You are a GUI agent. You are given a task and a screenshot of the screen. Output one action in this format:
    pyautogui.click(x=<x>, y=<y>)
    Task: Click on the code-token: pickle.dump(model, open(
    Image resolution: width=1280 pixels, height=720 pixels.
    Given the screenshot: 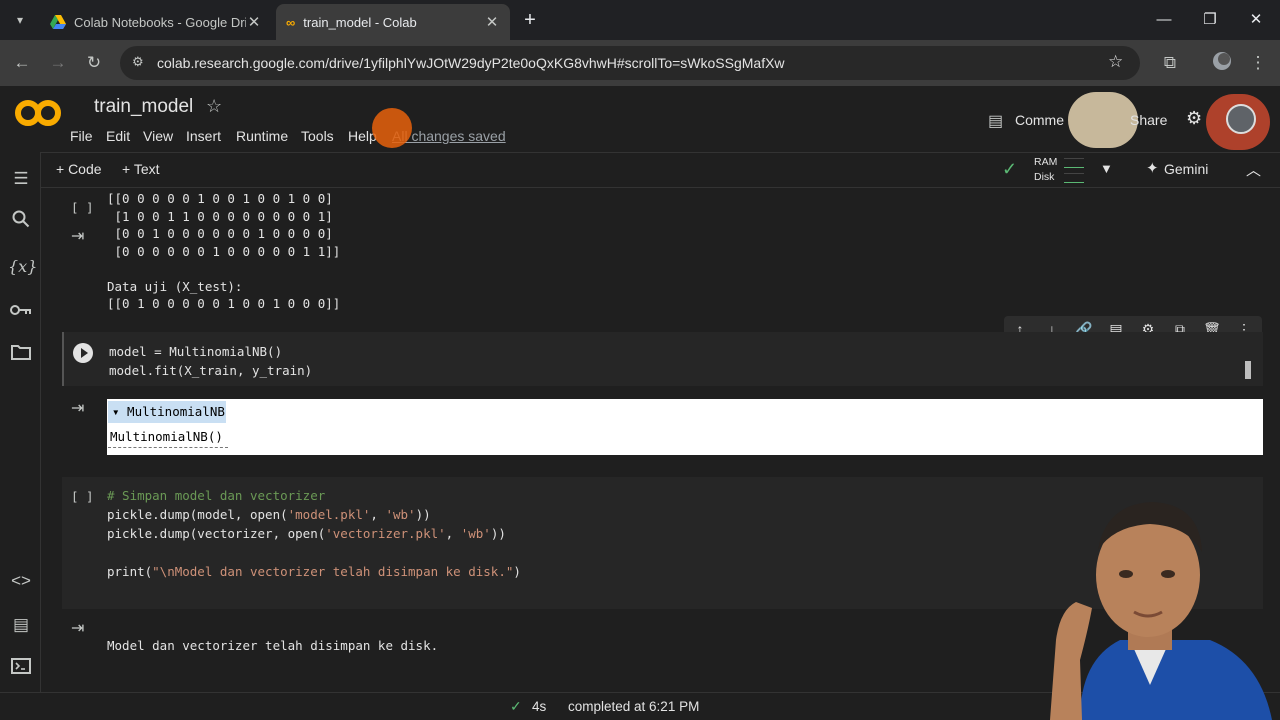 What is the action you would take?
    pyautogui.click(x=197, y=514)
    